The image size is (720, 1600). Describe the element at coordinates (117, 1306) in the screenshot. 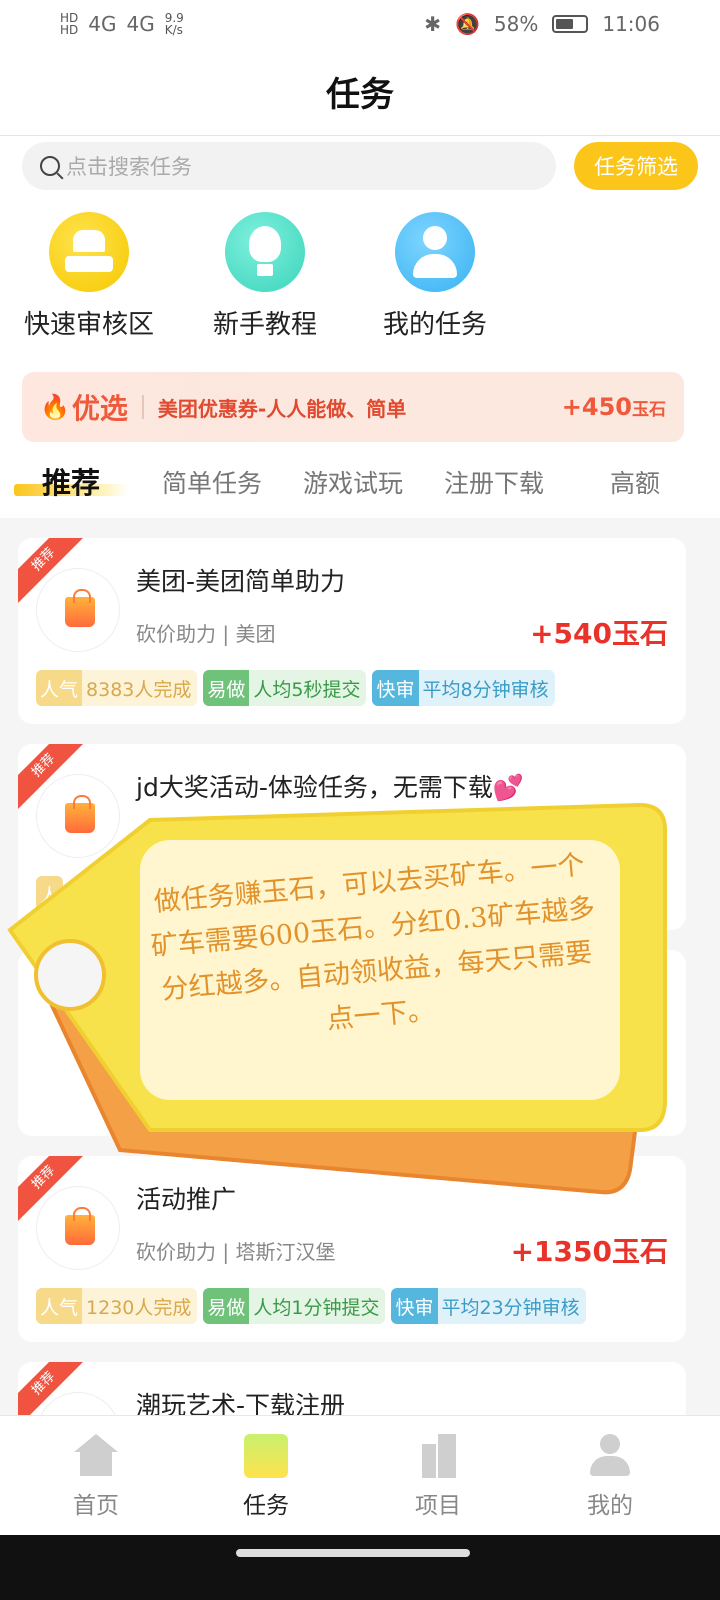

I see `popularity-tag: 人气 1230人完成` at that location.